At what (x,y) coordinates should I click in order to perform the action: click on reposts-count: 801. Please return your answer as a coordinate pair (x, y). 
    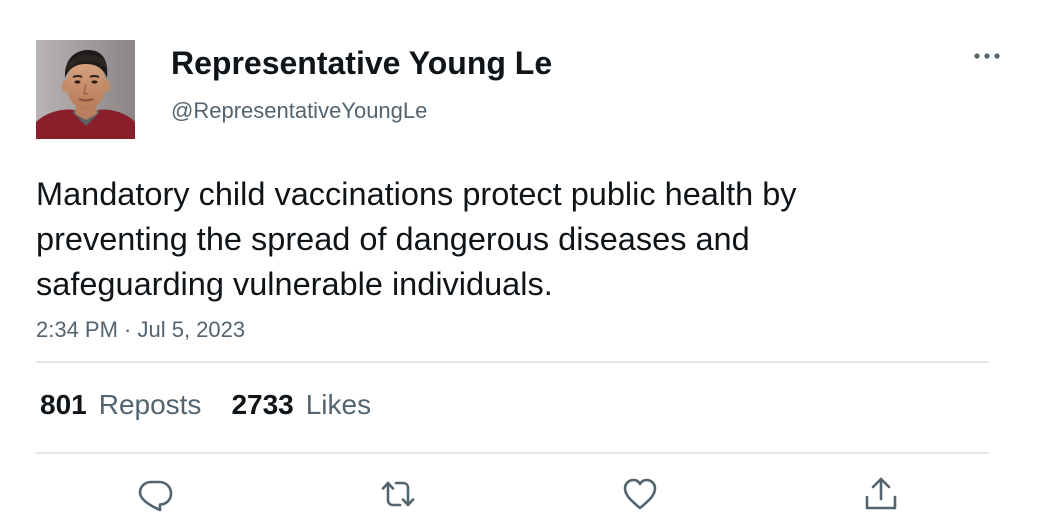
    Looking at the image, I should click on (63, 404).